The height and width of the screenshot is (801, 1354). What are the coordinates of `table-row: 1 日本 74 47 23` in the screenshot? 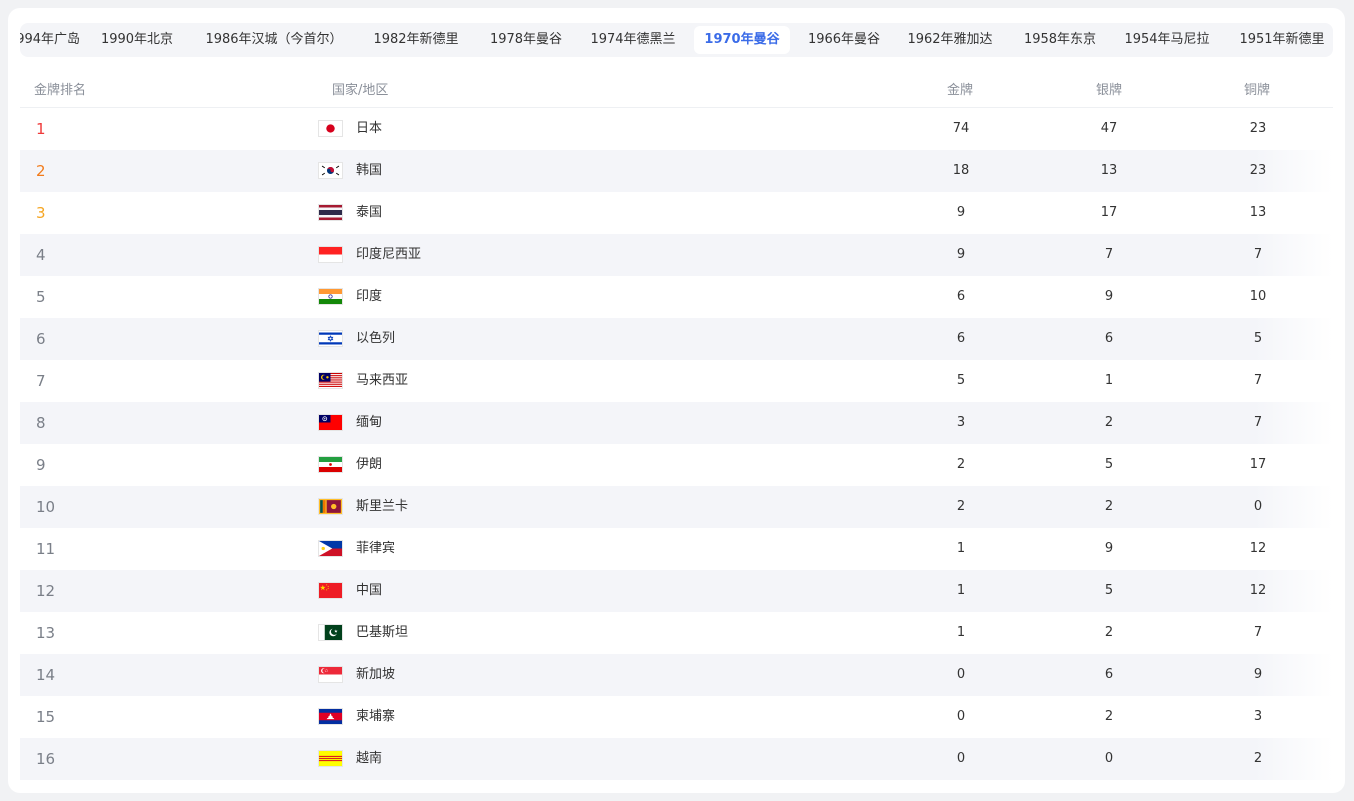 It's located at (676, 129).